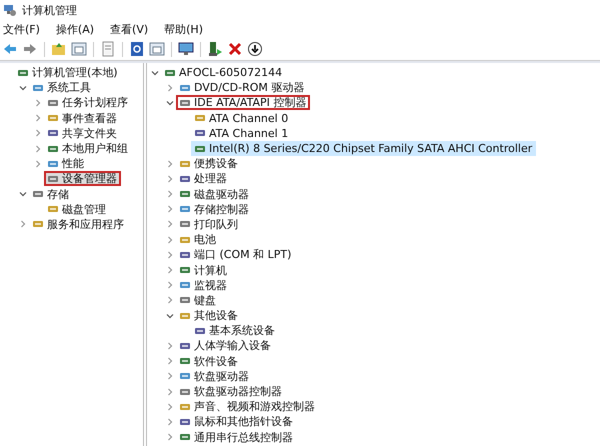 The height and width of the screenshot is (446, 600). Describe the element at coordinates (241, 133) in the screenshot. I see `tree-item: ATA Channel 1` at that location.